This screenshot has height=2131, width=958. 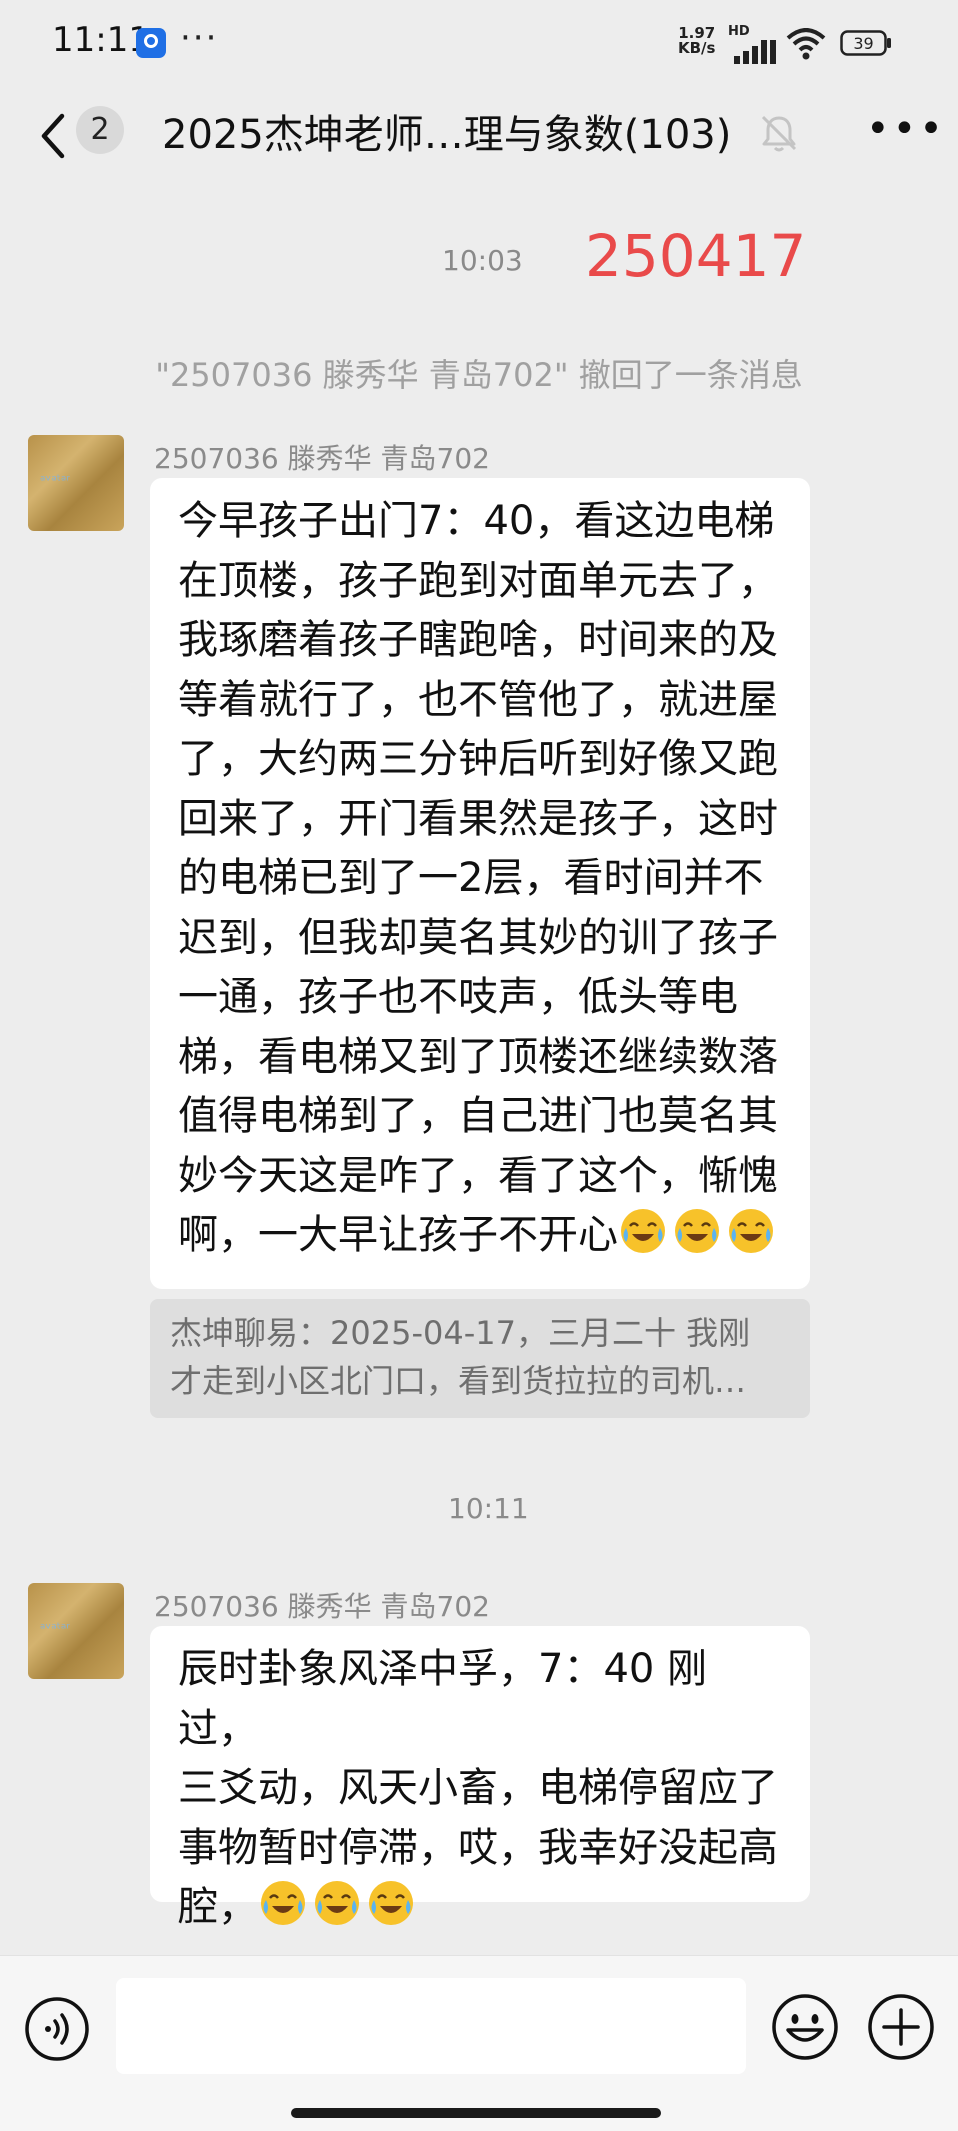 What do you see at coordinates (901, 2027) in the screenshot?
I see `plus-icon` at bounding box center [901, 2027].